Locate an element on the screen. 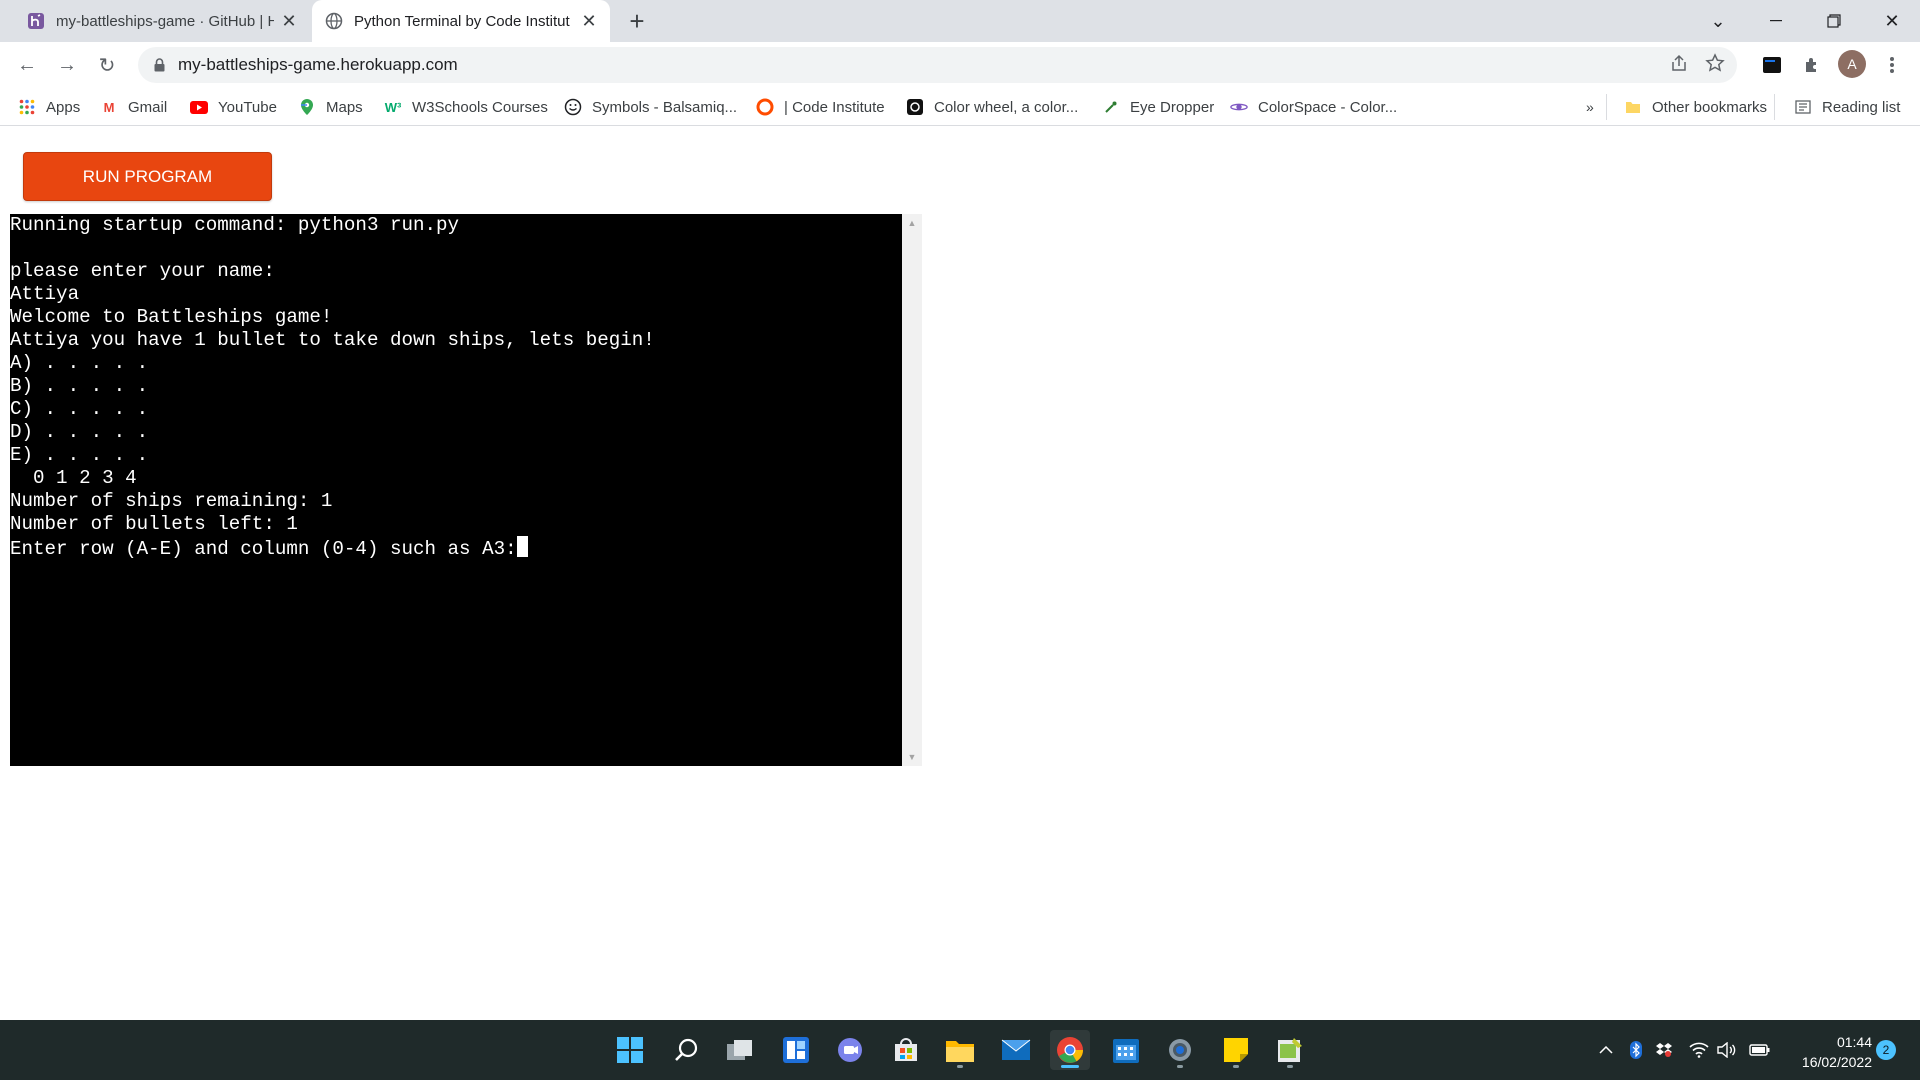 Image resolution: width=1920 pixels, height=1080 pixels. bookmark-w3schools: W³ W3Schools Courses is located at coordinates (466, 107).